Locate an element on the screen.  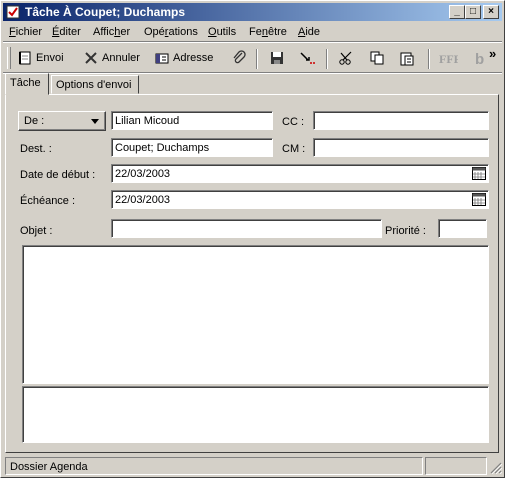
start-date-field: 22/03/2003 is located at coordinates (300, 173).